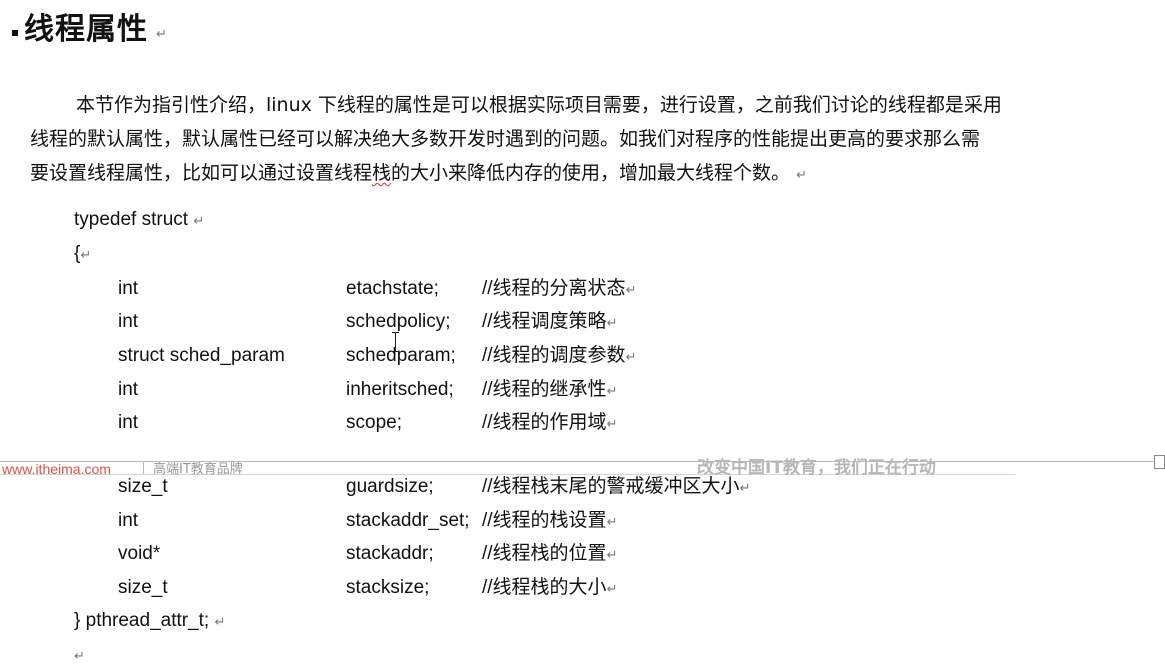 The height and width of the screenshot is (672, 1165). What do you see at coordinates (400, 389) in the screenshot?
I see `field-name: inheritsched;` at bounding box center [400, 389].